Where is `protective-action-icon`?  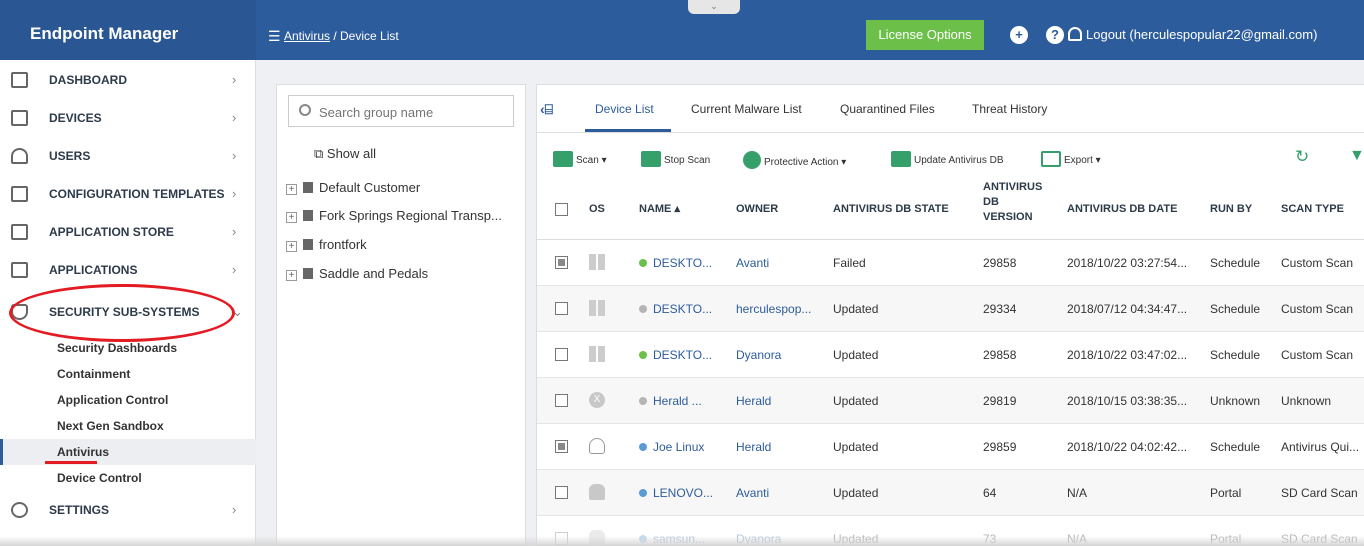
protective-action-icon is located at coordinates (752, 160).